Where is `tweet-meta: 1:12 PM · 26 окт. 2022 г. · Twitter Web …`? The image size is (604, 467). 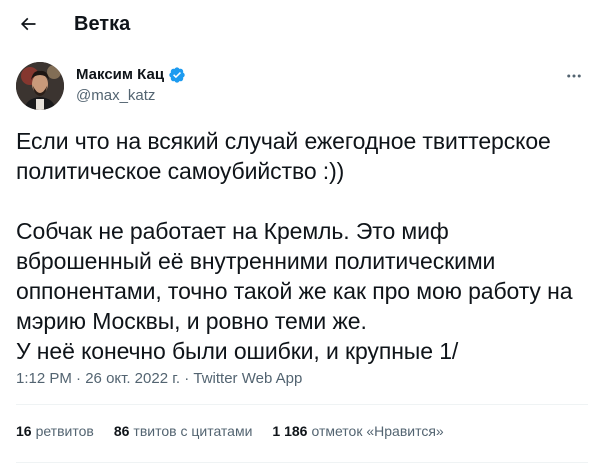
tweet-meta: 1:12 PM · 26 окт. 2022 г. · Twitter Web … is located at coordinates (159, 379).